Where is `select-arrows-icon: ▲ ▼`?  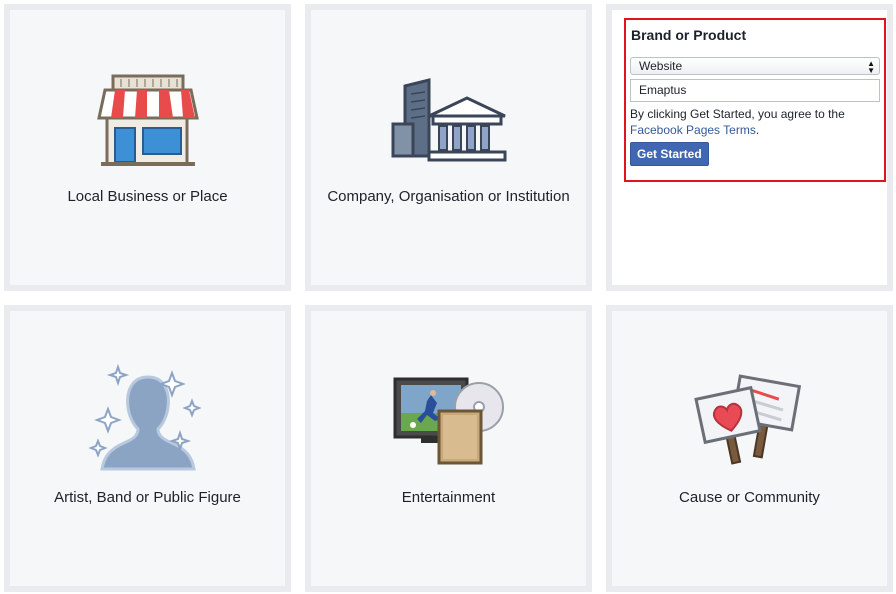
select-arrows-icon: ▲ ▼ is located at coordinates (871, 67).